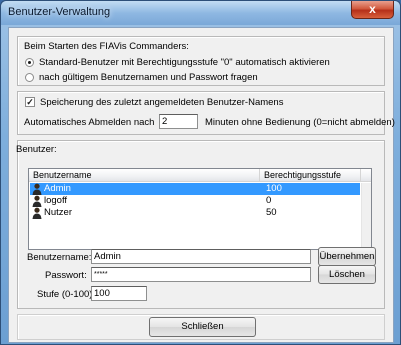 The height and width of the screenshot is (345, 401). I want to click on delete-button: Löschen, so click(347, 274).